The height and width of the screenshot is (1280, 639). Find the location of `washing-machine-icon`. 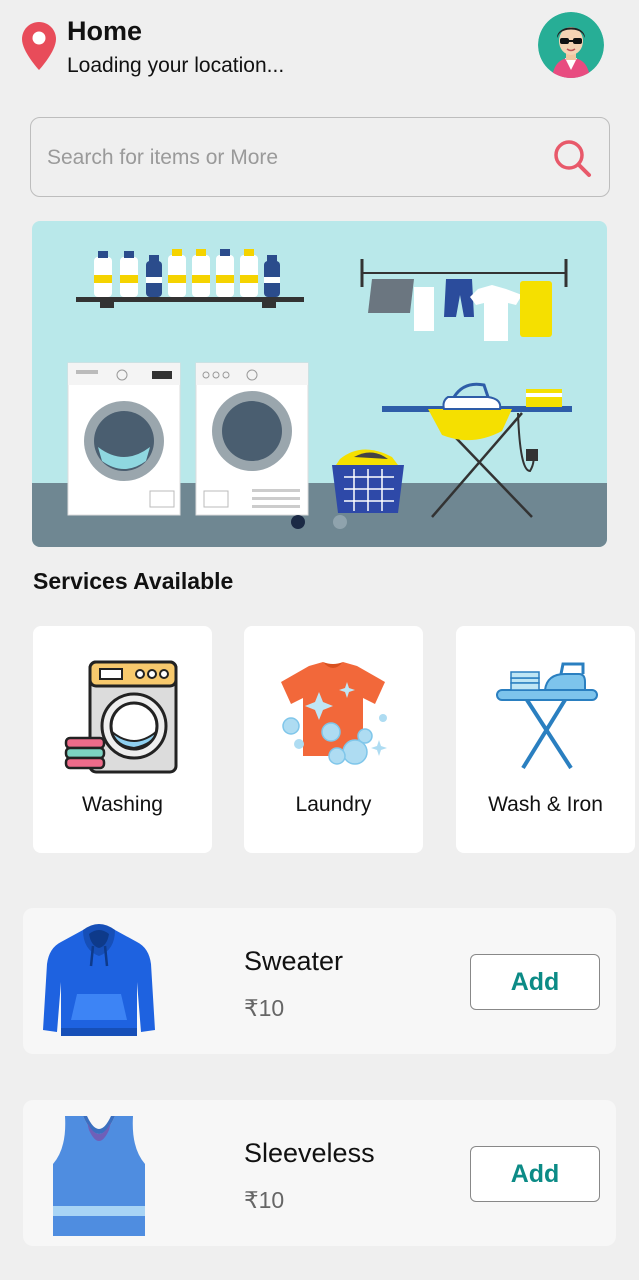

washing-machine-icon is located at coordinates (121, 717).